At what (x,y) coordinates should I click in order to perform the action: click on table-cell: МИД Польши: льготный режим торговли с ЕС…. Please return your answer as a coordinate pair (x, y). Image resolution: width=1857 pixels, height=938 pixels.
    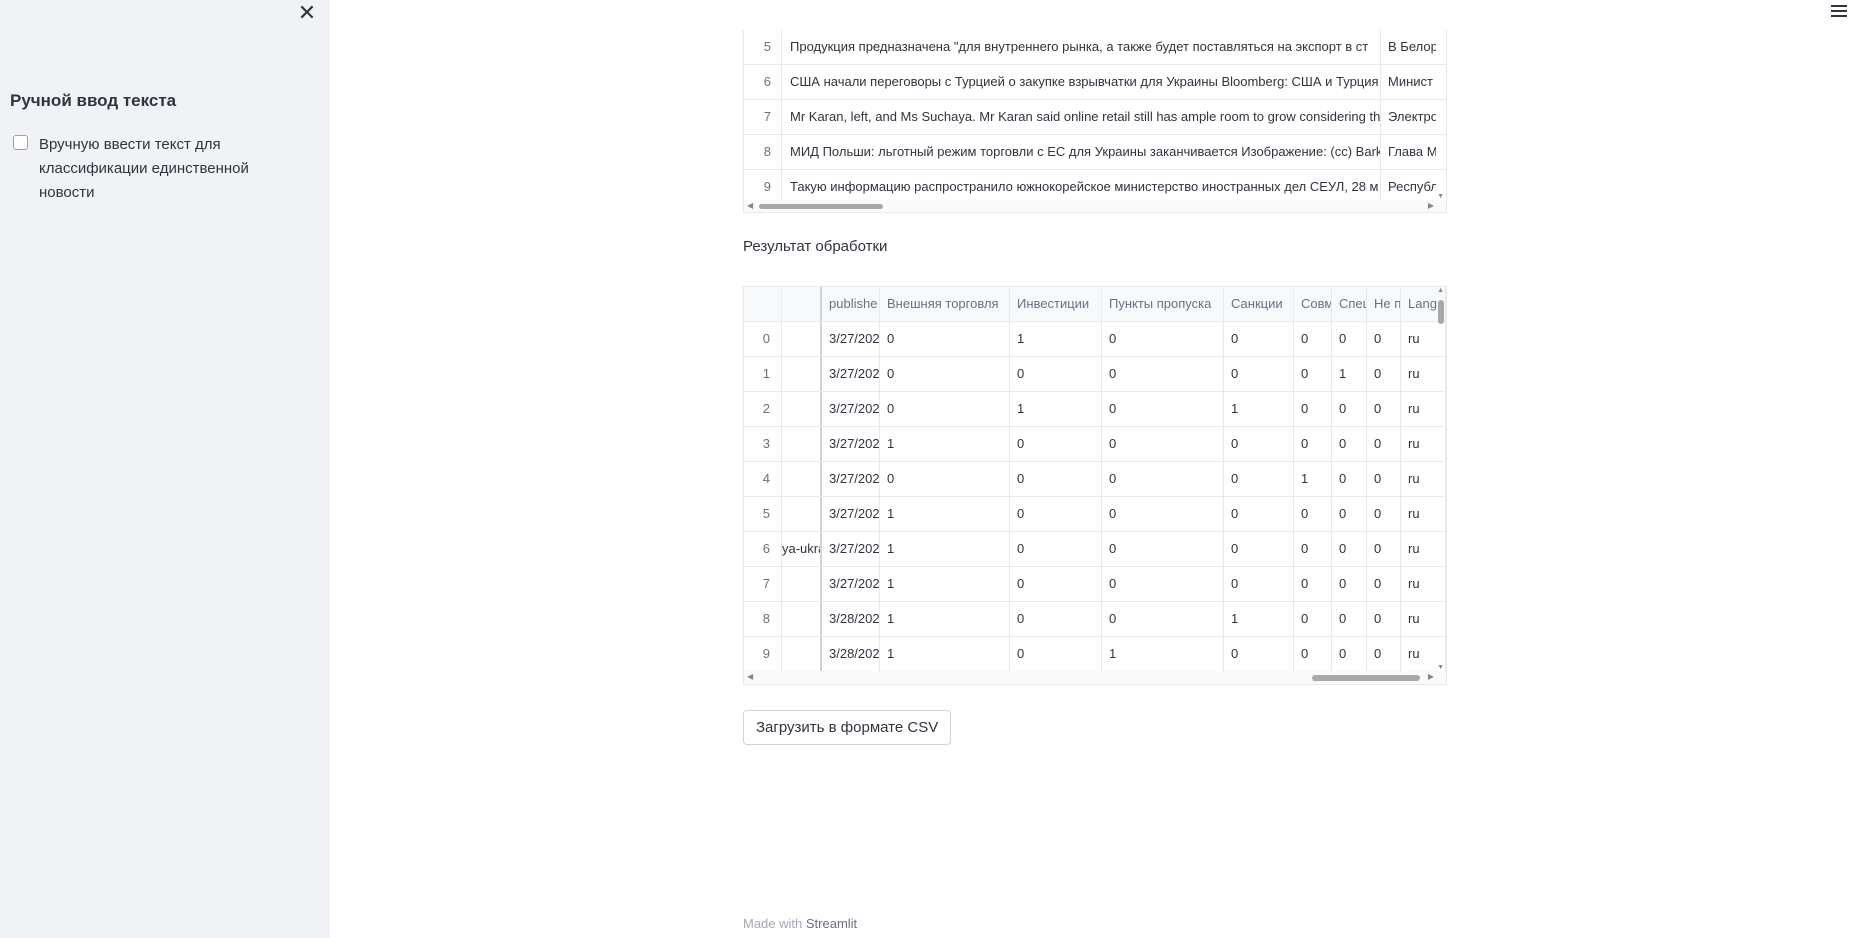
    Looking at the image, I should click on (1081, 152).